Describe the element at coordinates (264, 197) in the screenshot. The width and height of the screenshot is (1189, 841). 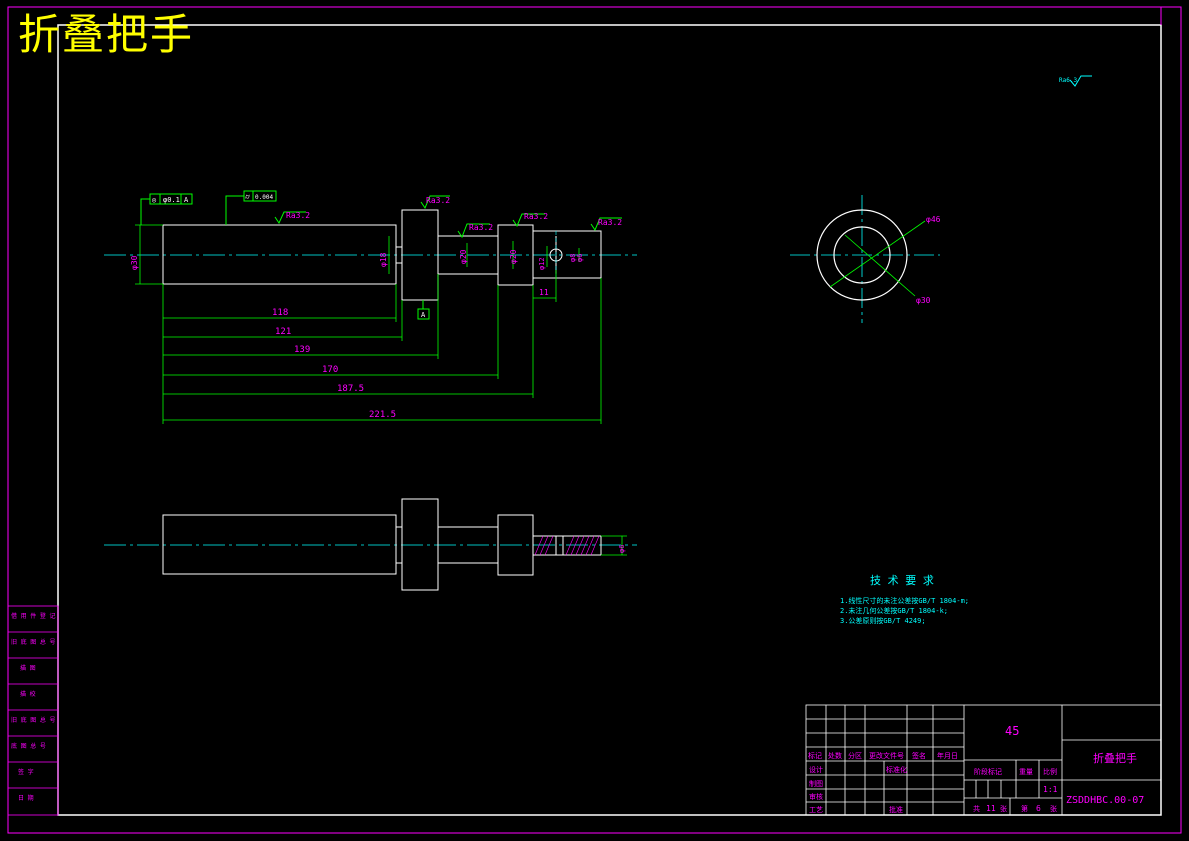
I see `cylindricity-value: 0.004` at that location.